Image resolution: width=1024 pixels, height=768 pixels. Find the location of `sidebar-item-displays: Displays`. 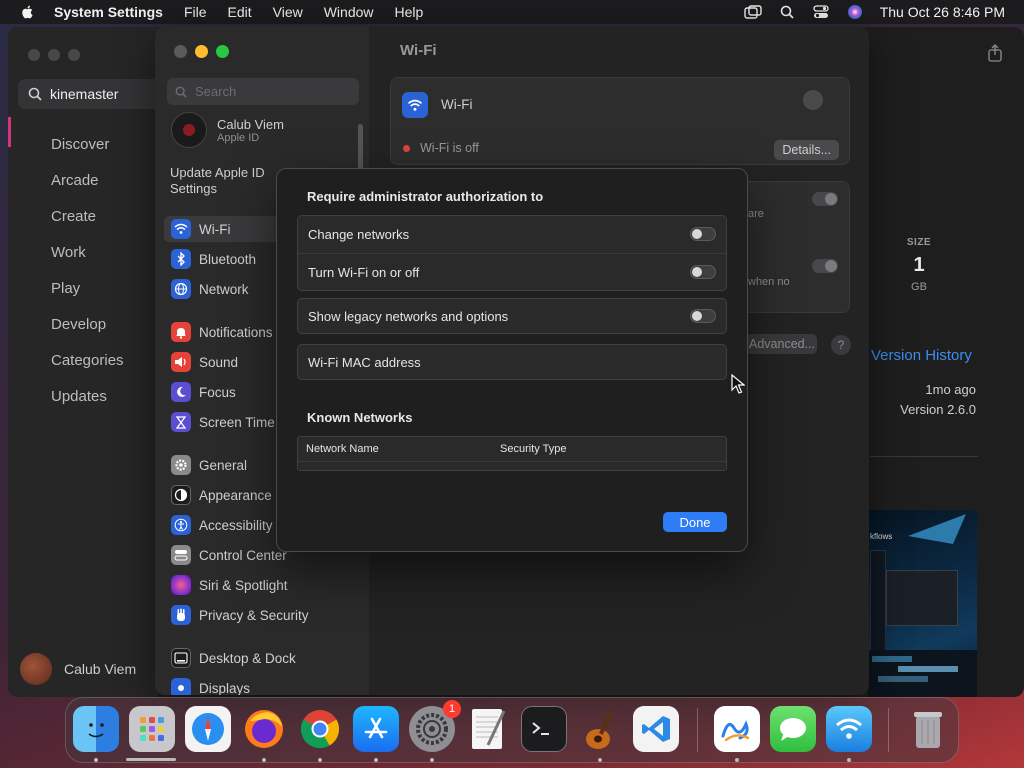

sidebar-item-displays: Displays is located at coordinates (262, 685).